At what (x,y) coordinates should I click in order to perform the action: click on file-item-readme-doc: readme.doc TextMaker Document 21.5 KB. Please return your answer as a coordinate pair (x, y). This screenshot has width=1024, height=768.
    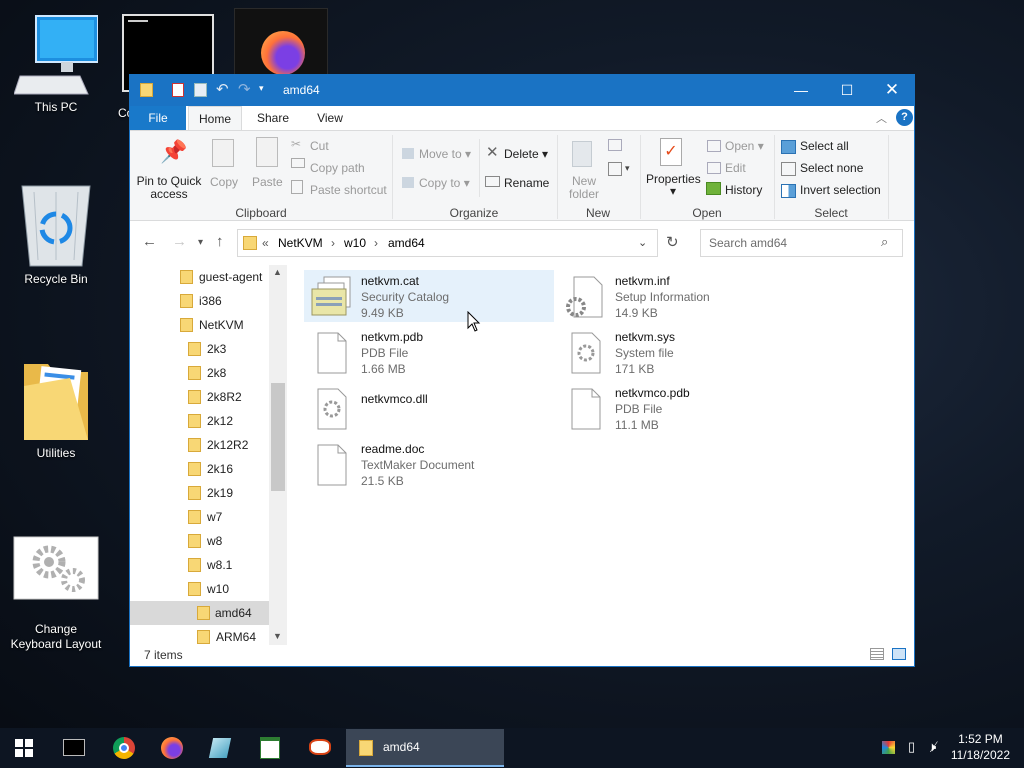
    Looking at the image, I should click on (429, 464).